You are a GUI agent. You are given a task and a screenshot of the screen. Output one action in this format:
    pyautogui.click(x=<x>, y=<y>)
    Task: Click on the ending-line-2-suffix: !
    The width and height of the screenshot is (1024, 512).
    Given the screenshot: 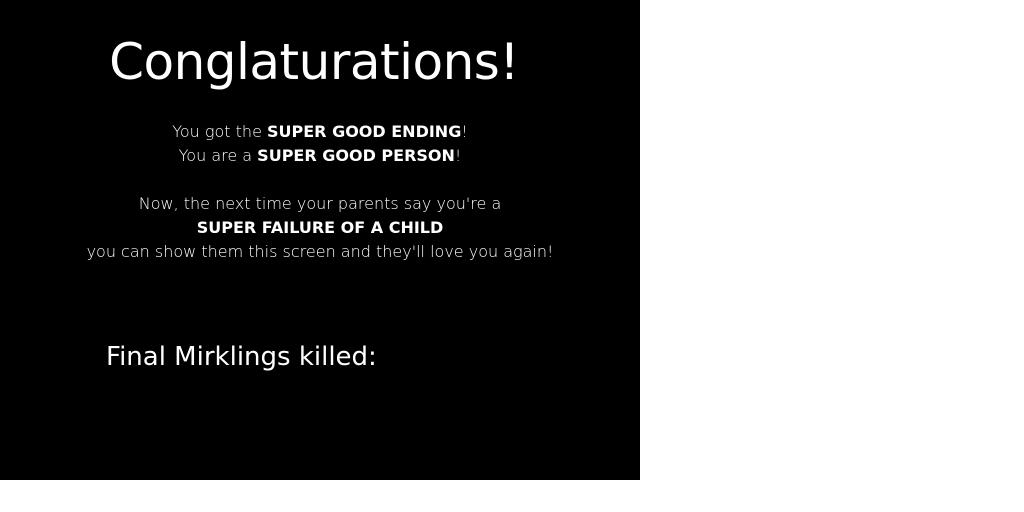 What is the action you would take?
    pyautogui.click(x=458, y=155)
    